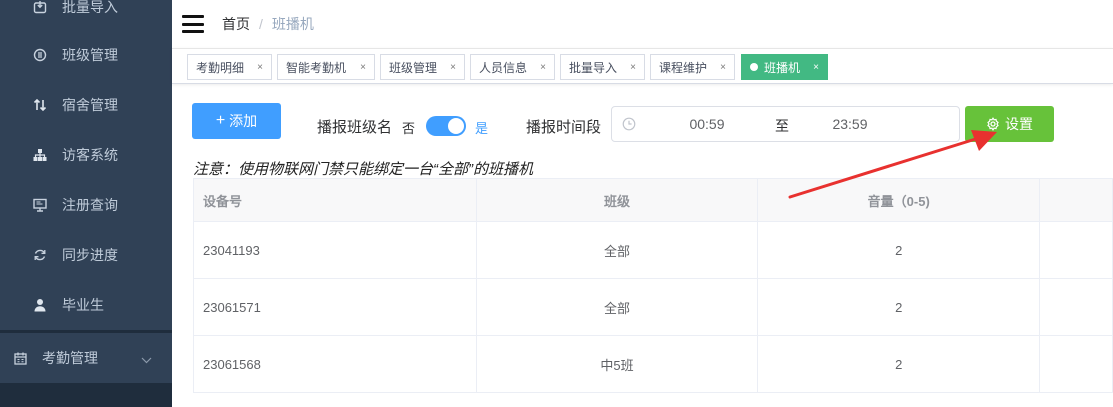 The height and width of the screenshot is (407, 1113). What do you see at coordinates (90, 255) in the screenshot?
I see `sidebar-item-label: 同步进度` at bounding box center [90, 255].